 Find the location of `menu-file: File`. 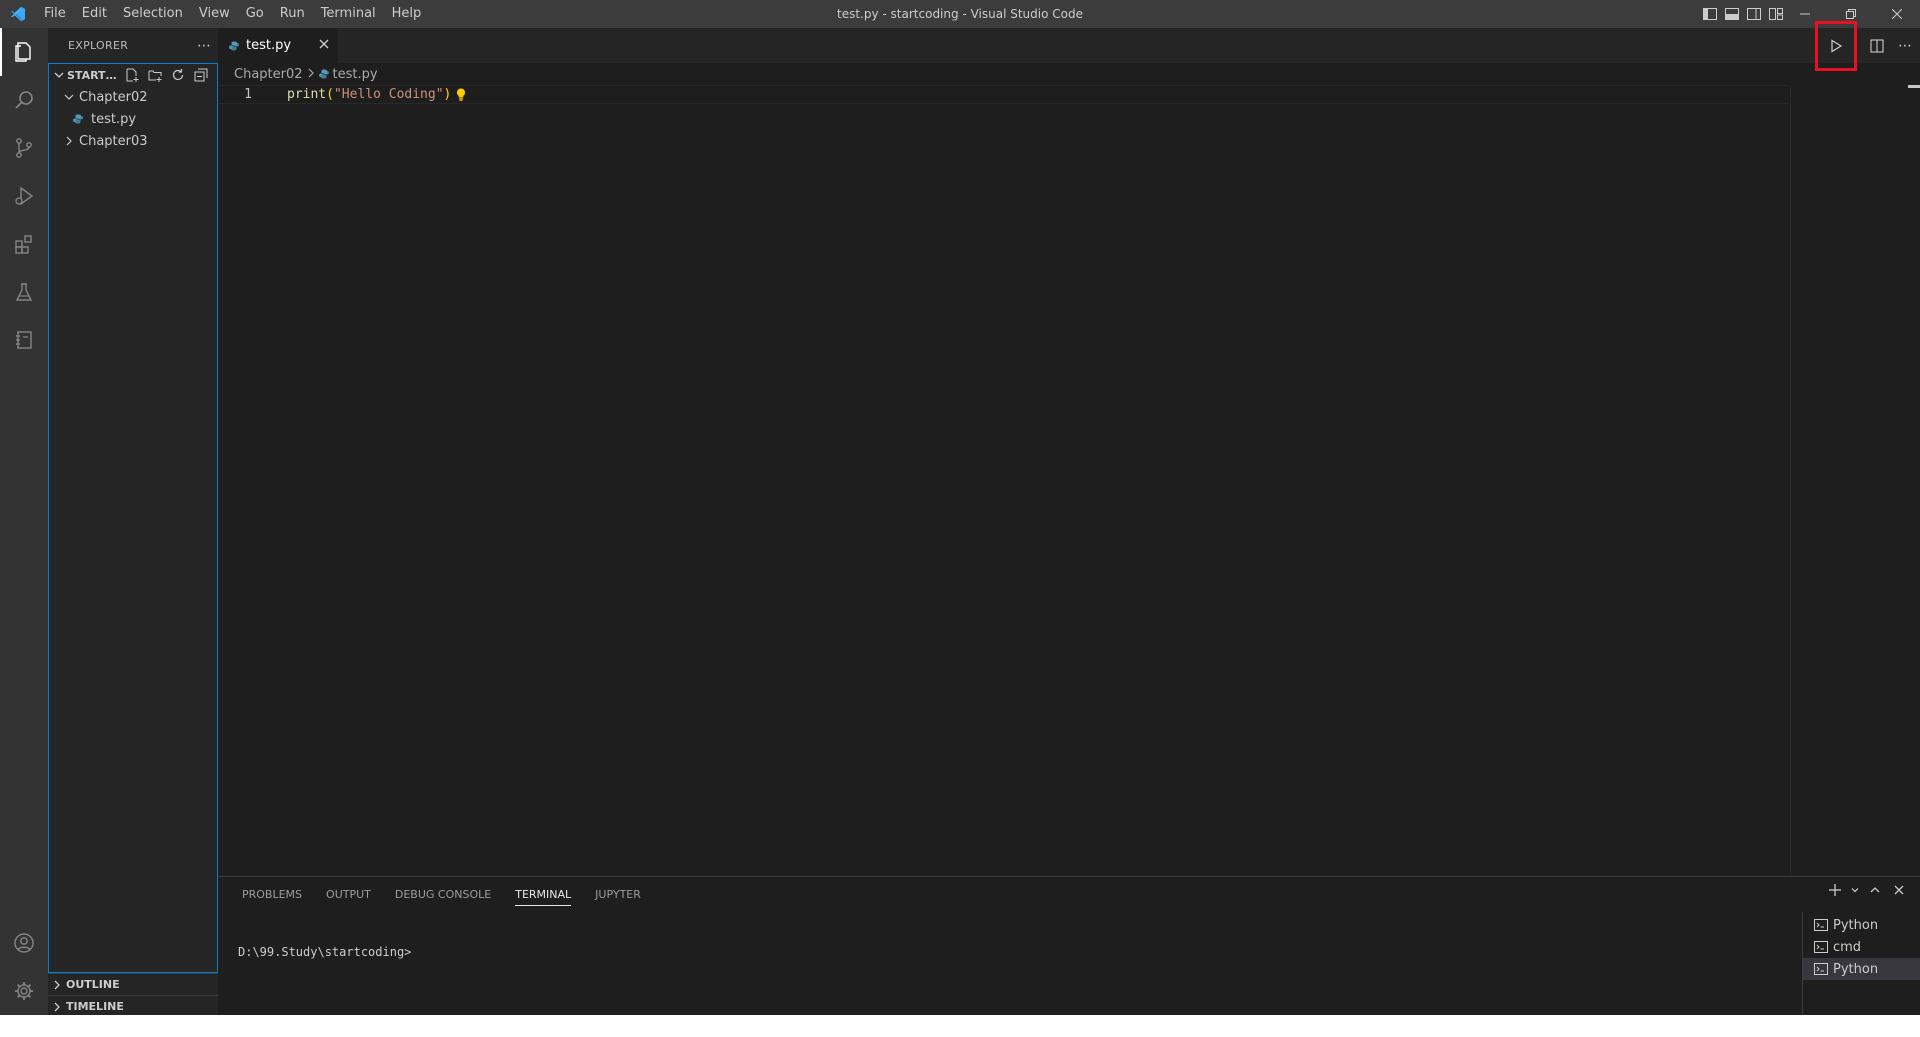

menu-file: File is located at coordinates (55, 14).